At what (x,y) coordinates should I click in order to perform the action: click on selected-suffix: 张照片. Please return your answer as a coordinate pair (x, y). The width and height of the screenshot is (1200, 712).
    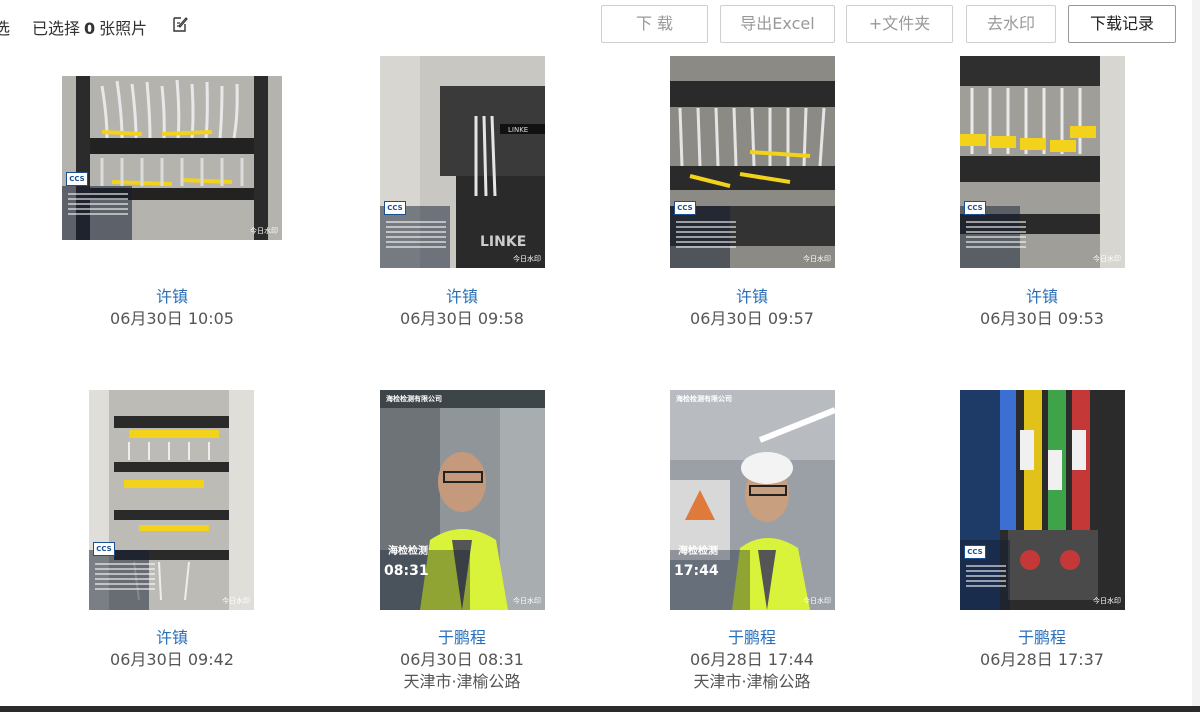
    Looking at the image, I should click on (123, 28).